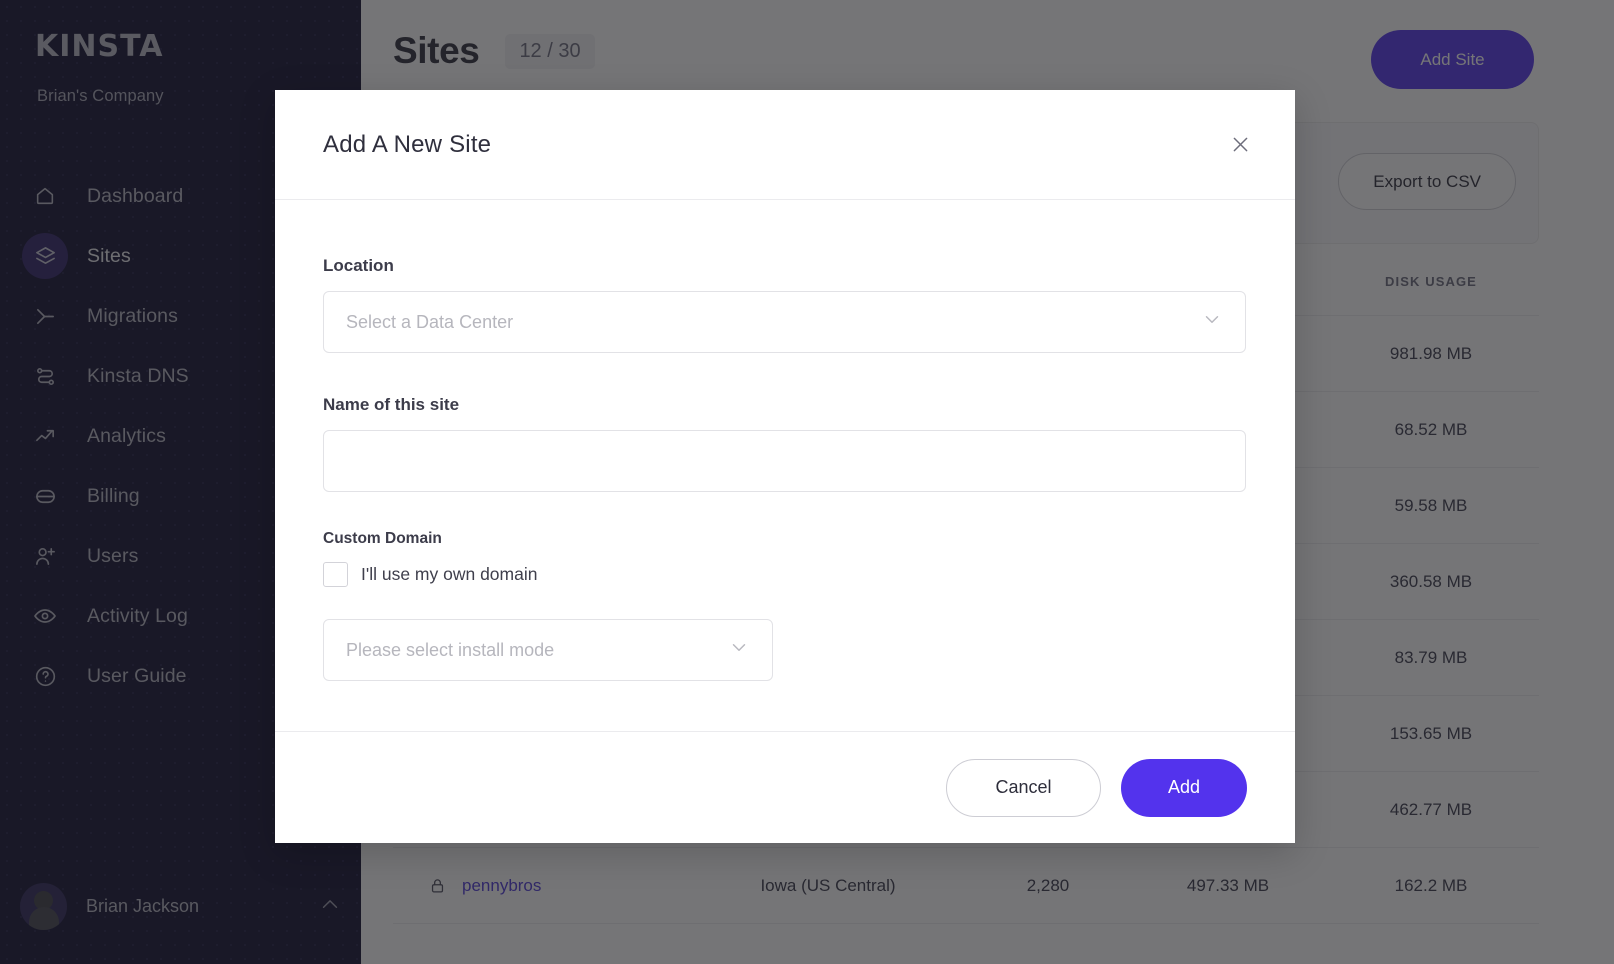 The height and width of the screenshot is (964, 1614). I want to click on install-mode-select: Please select install mode, so click(548, 650).